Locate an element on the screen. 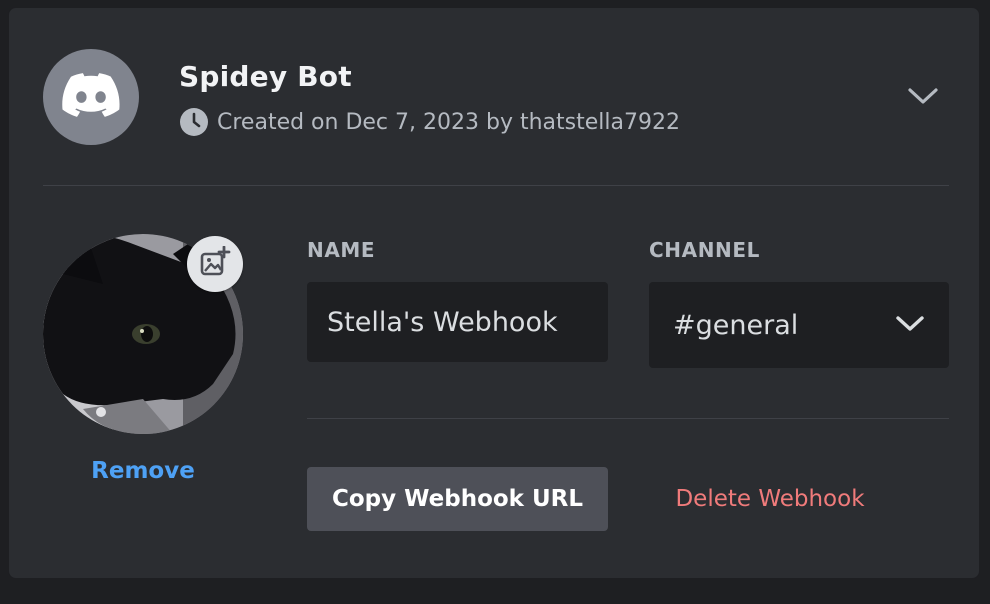 The height and width of the screenshot is (604, 990). webhook-name-input is located at coordinates (457, 322).